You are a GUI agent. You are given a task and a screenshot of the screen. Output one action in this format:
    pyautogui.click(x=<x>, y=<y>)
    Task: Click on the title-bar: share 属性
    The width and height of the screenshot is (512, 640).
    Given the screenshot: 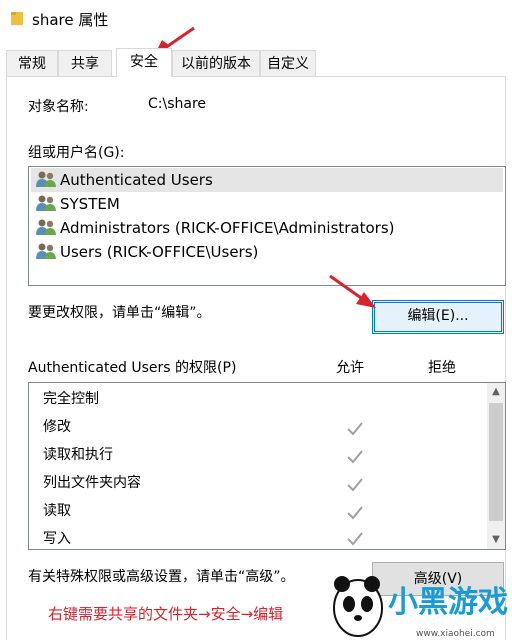 What is the action you would take?
    pyautogui.click(x=256, y=20)
    